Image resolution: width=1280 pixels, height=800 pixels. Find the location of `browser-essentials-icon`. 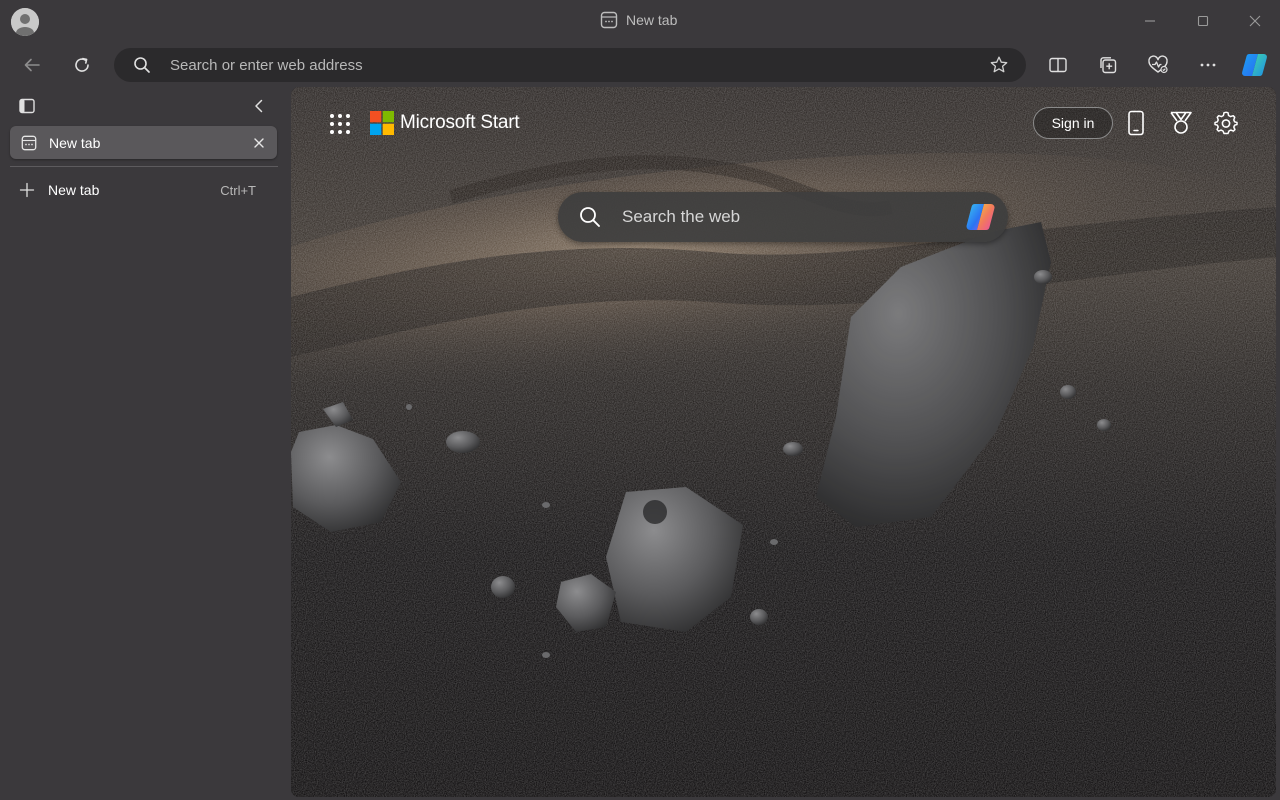

browser-essentials-icon is located at coordinates (1158, 64).